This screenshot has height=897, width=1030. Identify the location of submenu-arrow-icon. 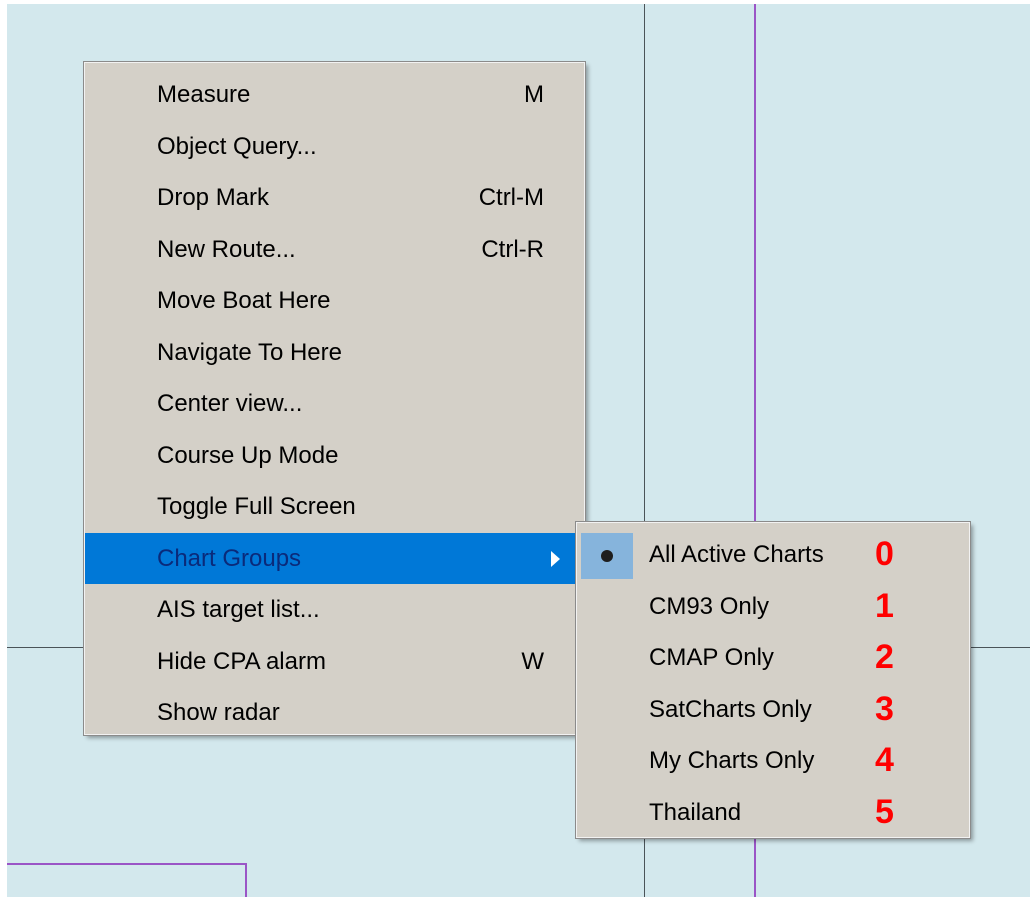
(555, 558).